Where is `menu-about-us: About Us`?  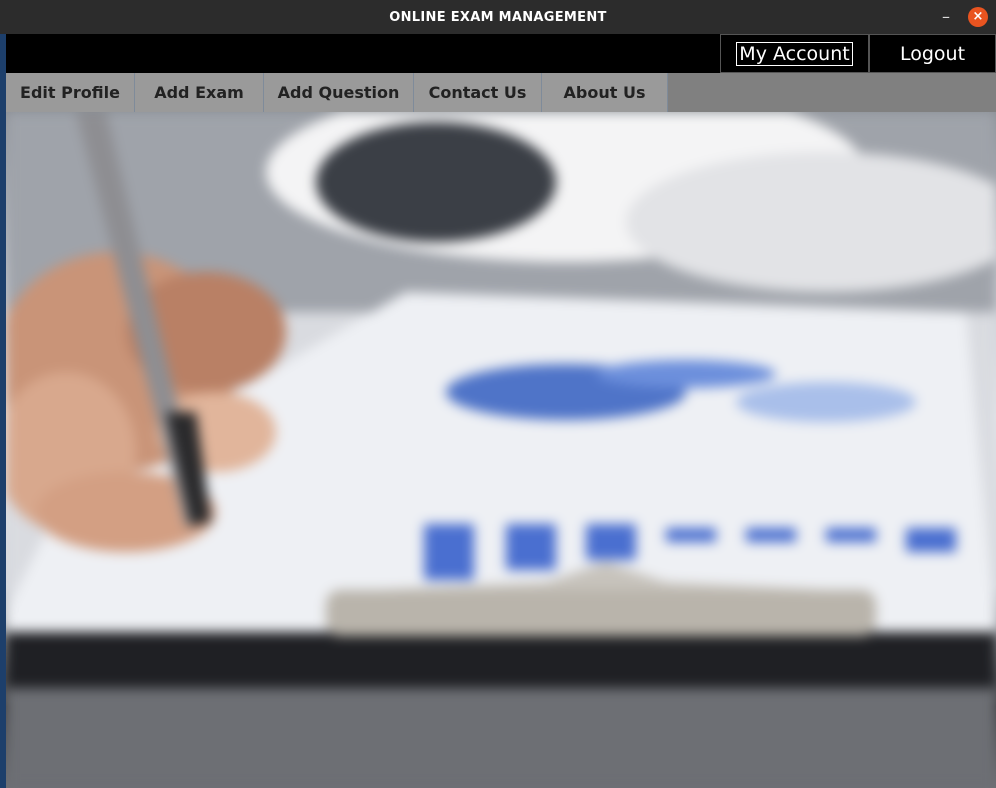
menu-about-us: About Us is located at coordinates (605, 92).